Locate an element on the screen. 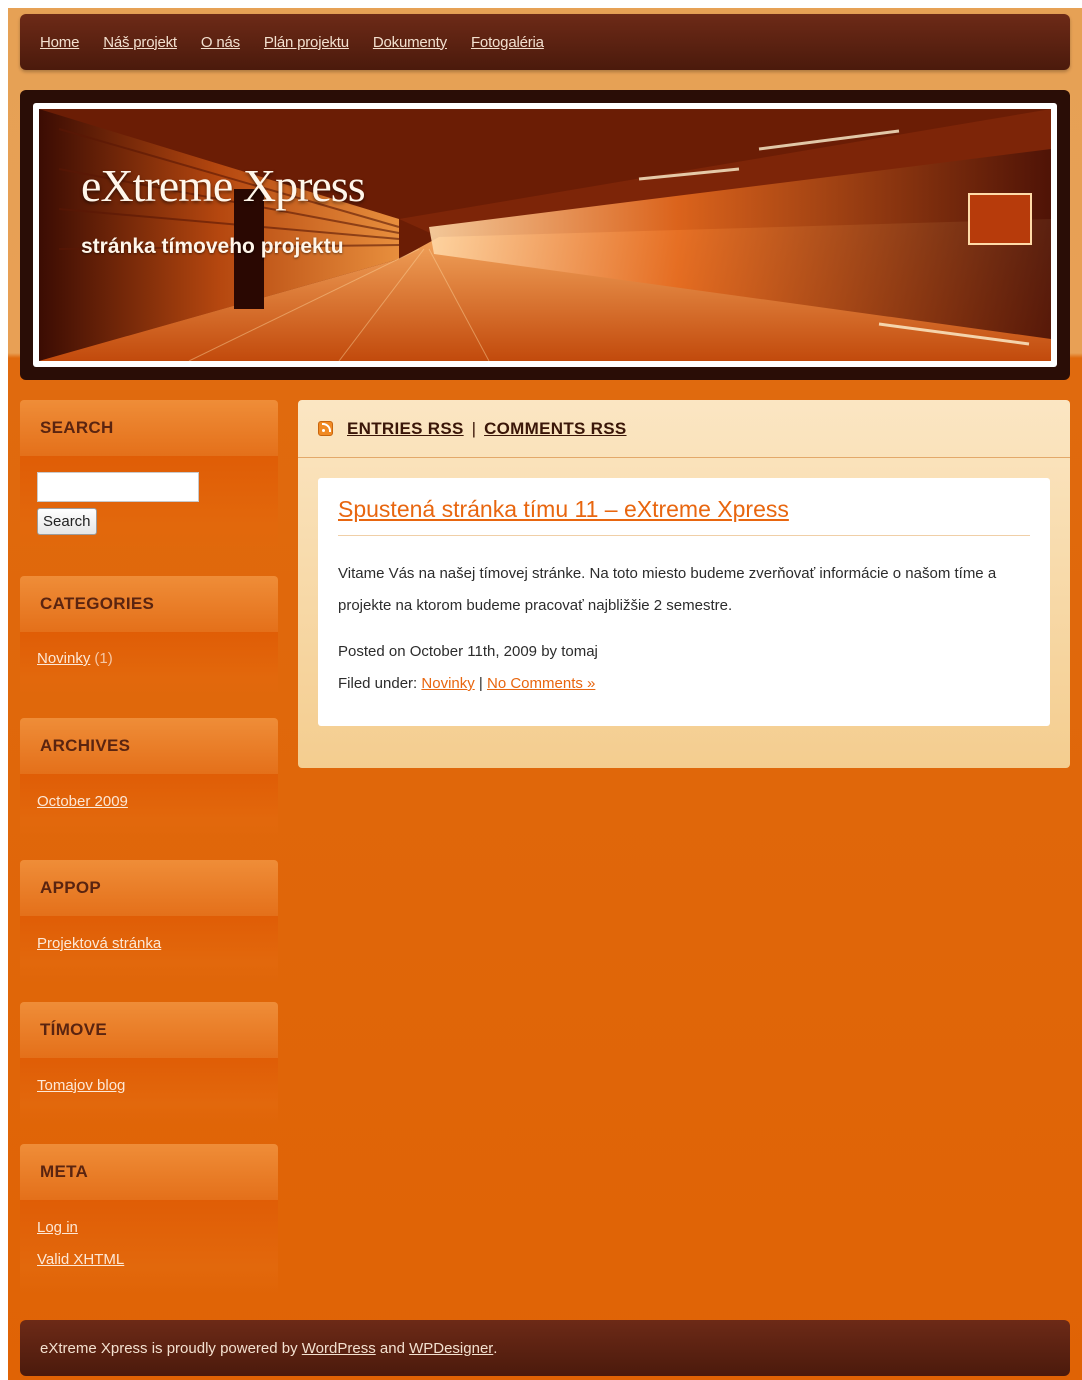  post-date-author: Posted on October 11th, 2009 by tomaj is located at coordinates (468, 651).